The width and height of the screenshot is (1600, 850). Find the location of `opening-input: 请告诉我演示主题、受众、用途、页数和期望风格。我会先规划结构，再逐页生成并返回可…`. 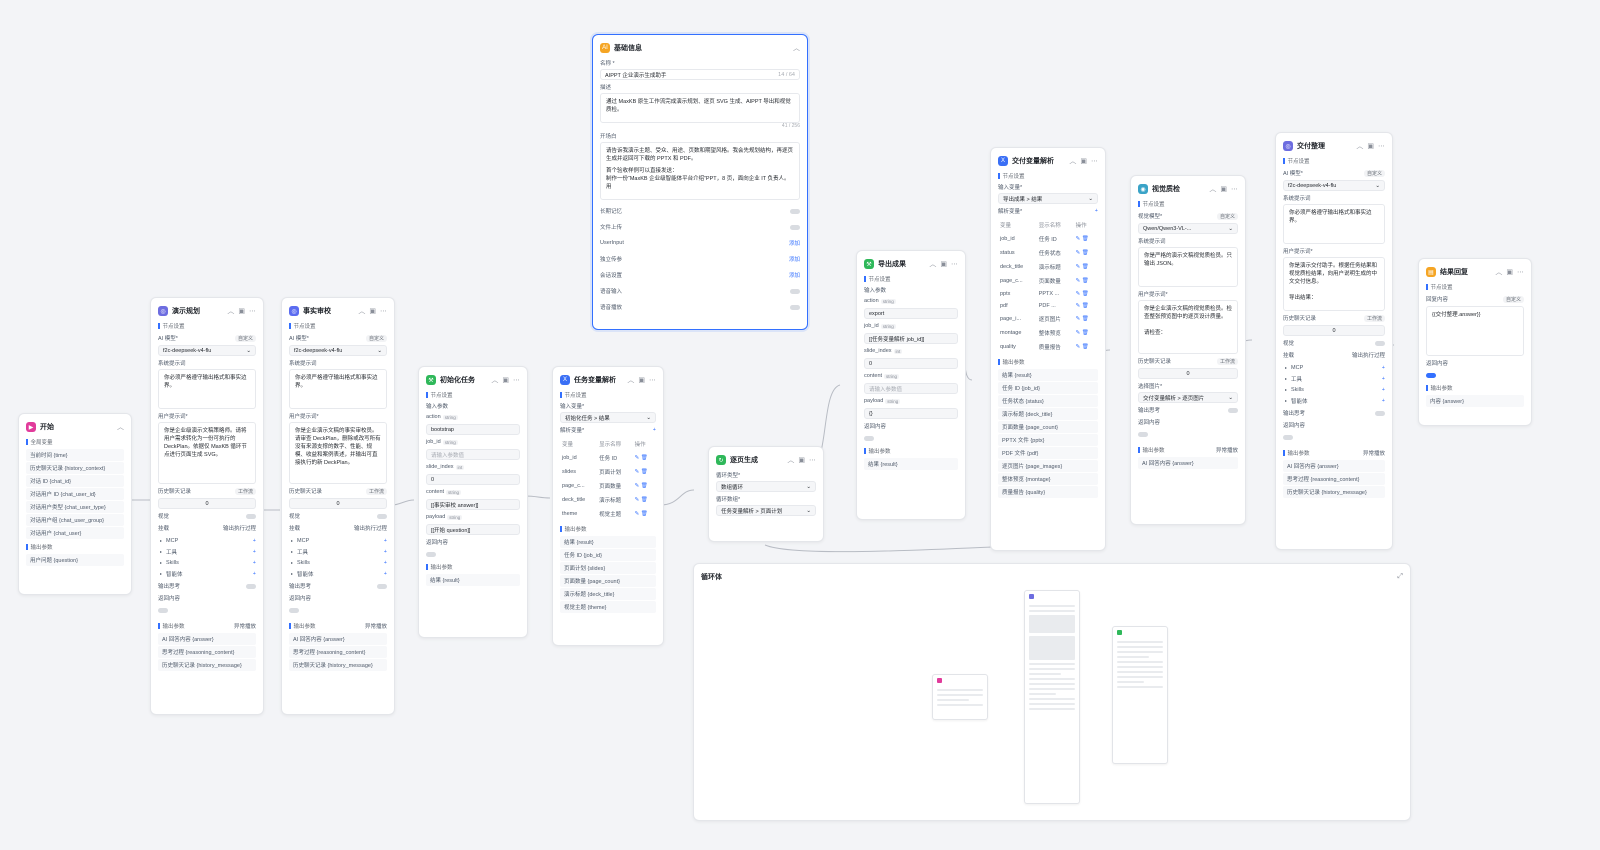

opening-input: 请告诉我演示主题、受众、用途、页数和期望风格。我会先规划结构，再逐页生成并返回可… is located at coordinates (700, 171).